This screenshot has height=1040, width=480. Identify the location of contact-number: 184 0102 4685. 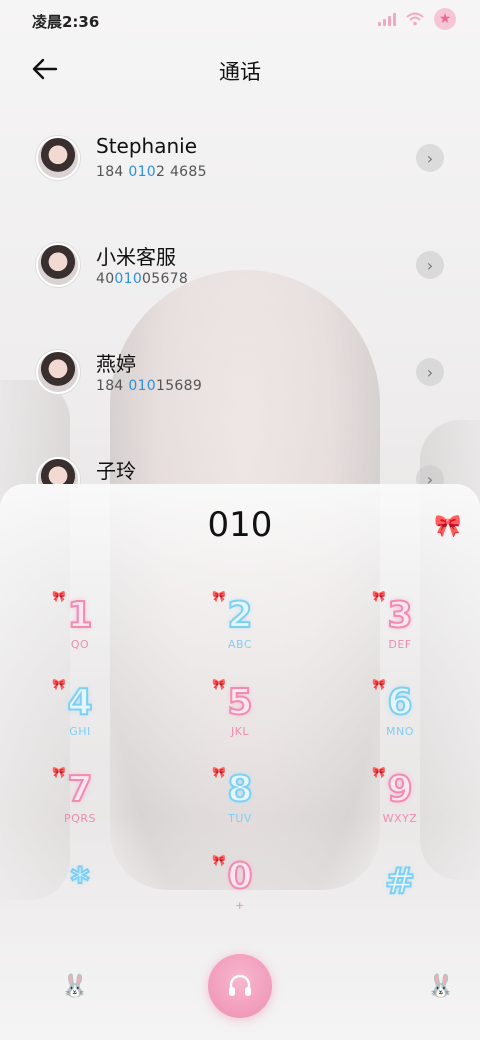
(151, 172).